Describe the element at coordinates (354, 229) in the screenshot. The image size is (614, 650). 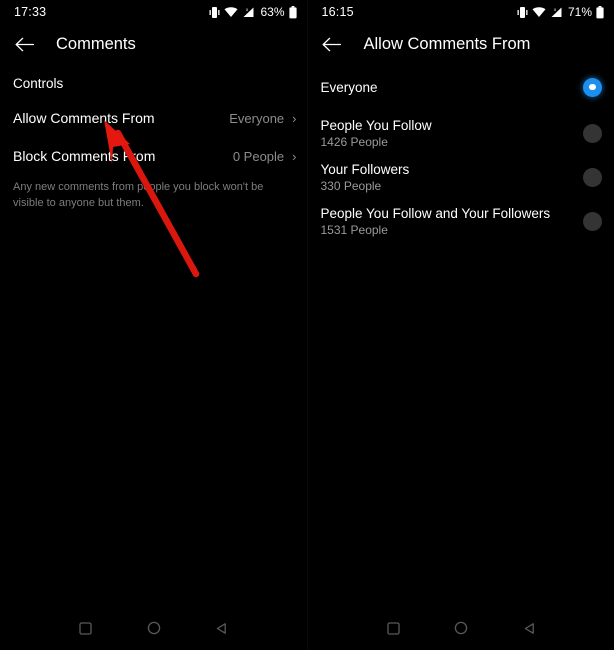
I see `option-sublabel: 1531 People` at that location.